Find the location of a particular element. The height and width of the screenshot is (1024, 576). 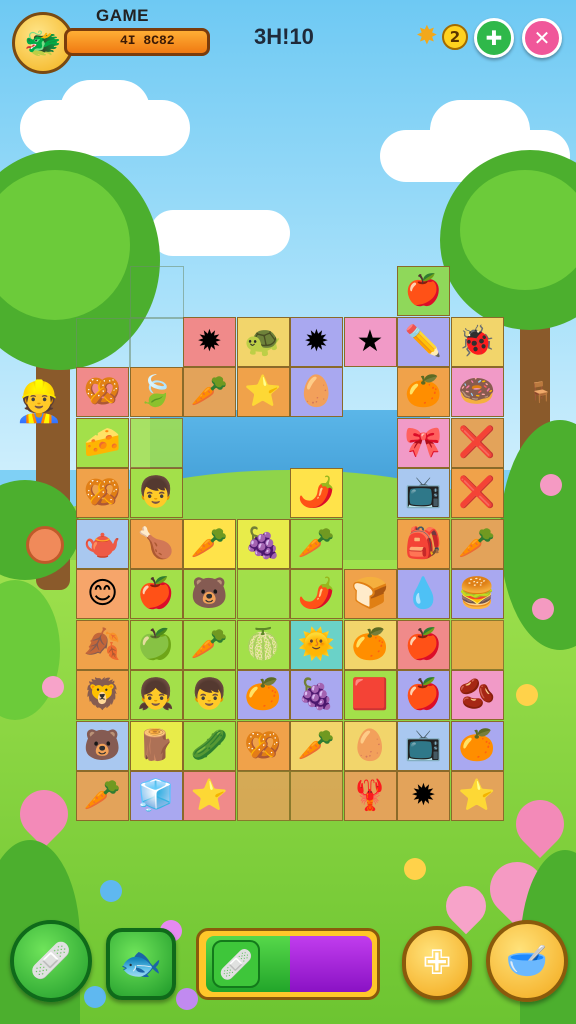

fish-icon: 🐟 is located at coordinates (141, 964).